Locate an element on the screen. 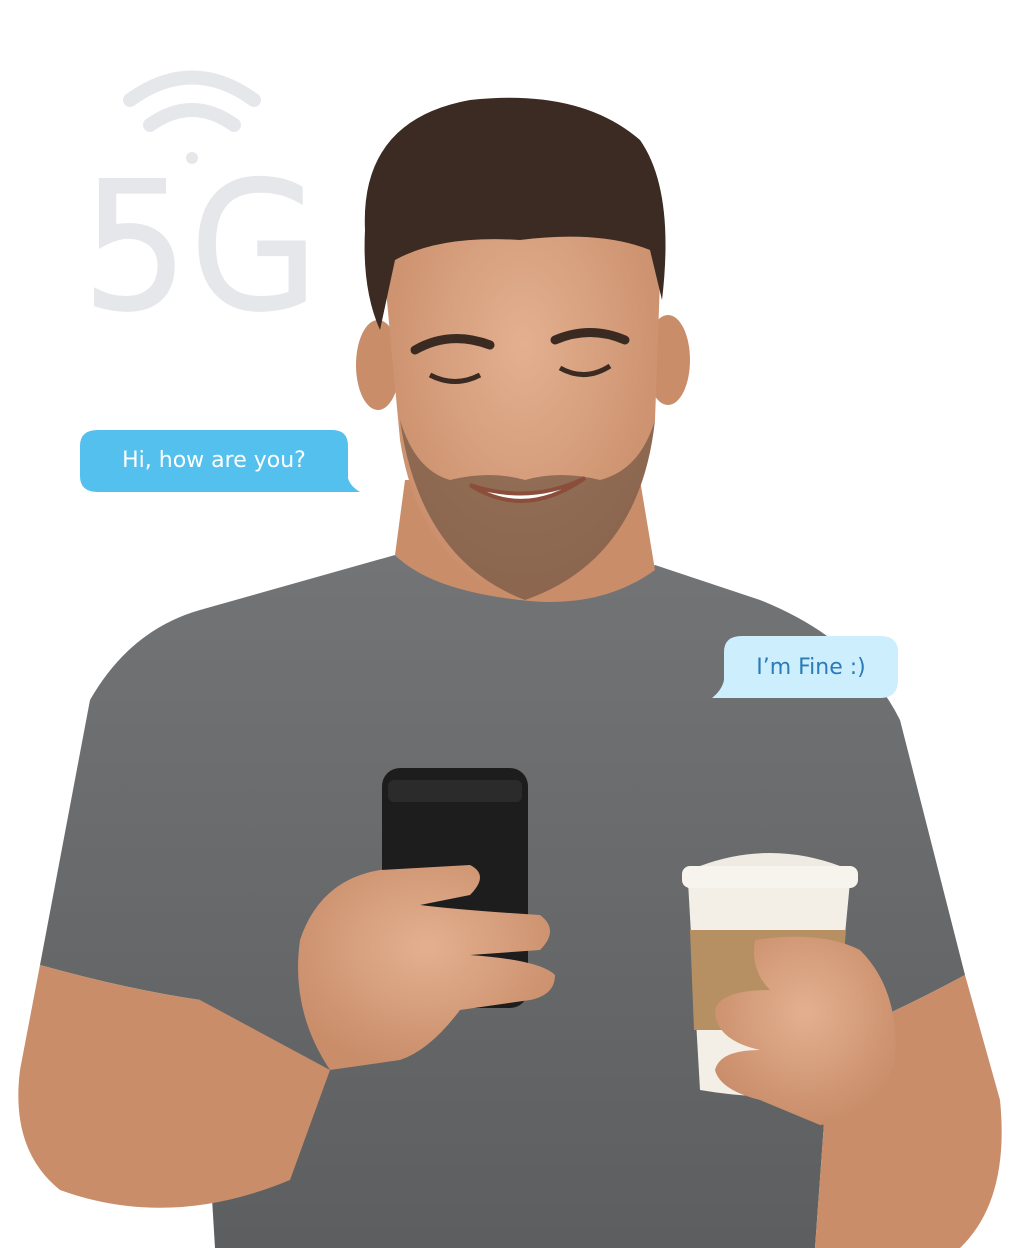 This screenshot has height=1248, width=1029. badge-5g-label: 5G is located at coordinates (200, 247).